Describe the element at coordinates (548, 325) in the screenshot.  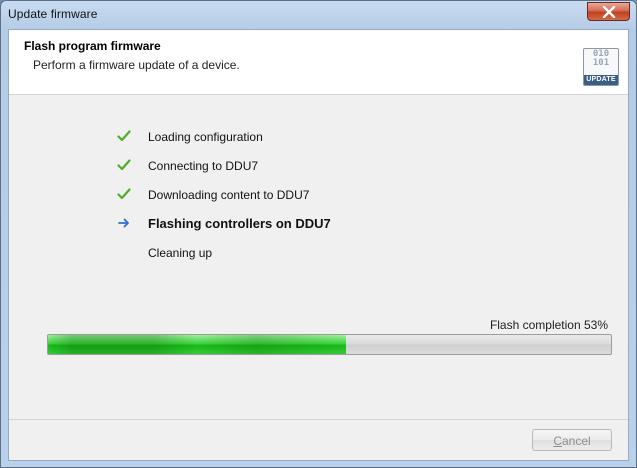
I see `progress-caption: Flash completion 53%` at that location.